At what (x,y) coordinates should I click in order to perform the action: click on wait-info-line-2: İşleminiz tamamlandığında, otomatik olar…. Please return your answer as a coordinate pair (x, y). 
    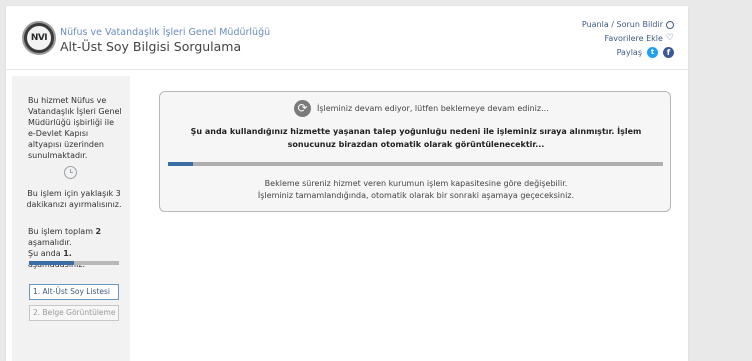
    Looking at the image, I should click on (416, 195).